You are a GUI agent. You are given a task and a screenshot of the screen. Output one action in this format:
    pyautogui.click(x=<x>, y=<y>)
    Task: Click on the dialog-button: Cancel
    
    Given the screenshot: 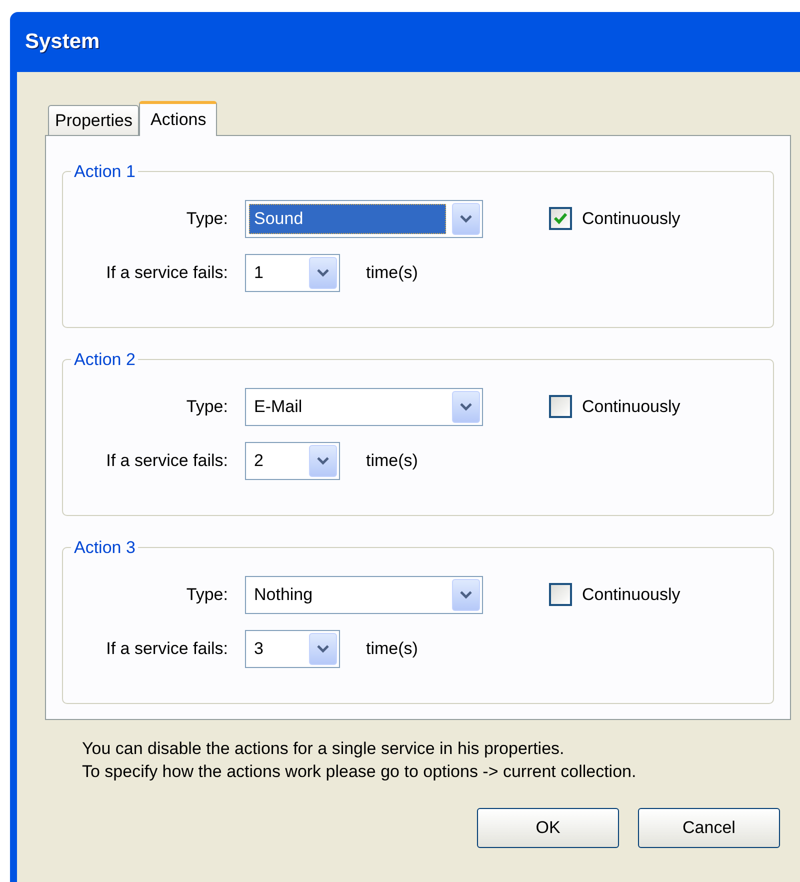 What is the action you would take?
    pyautogui.click(x=709, y=828)
    